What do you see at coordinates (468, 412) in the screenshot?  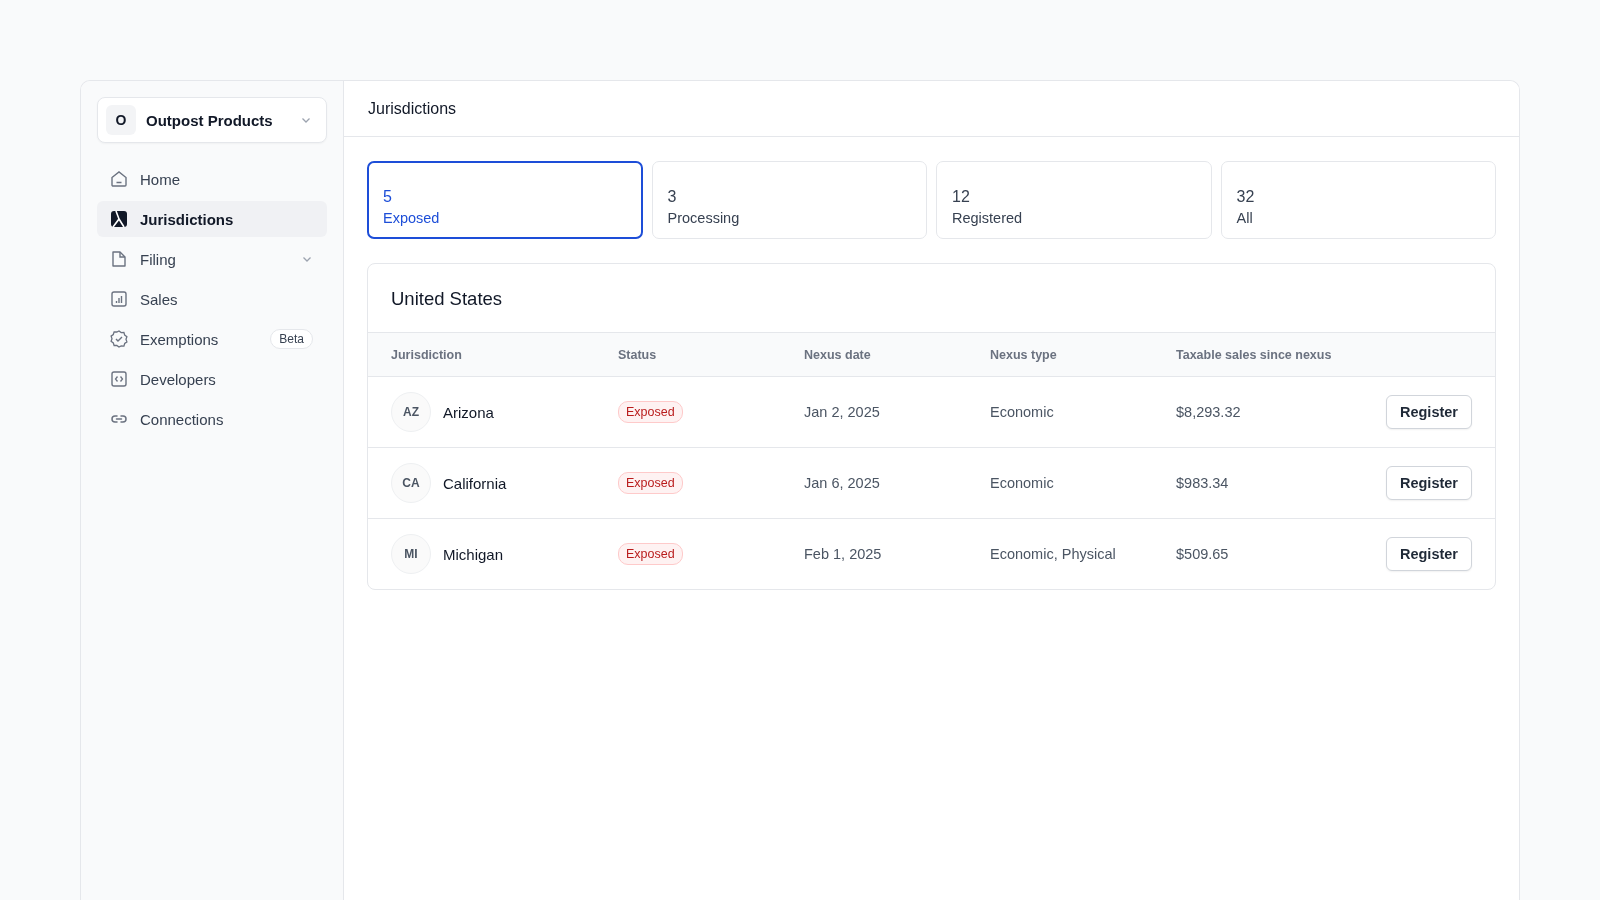 I see `jurisdiction-name: Arizona` at bounding box center [468, 412].